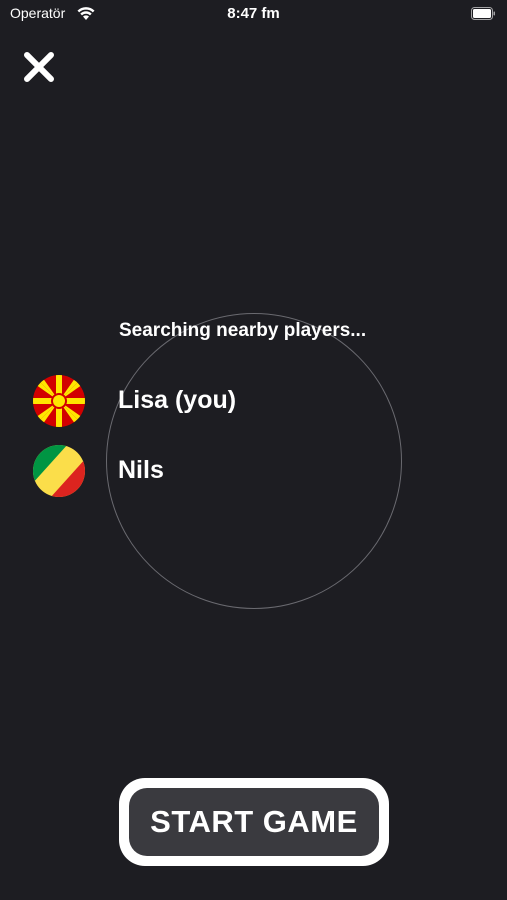  I want to click on close-button, so click(39, 67).